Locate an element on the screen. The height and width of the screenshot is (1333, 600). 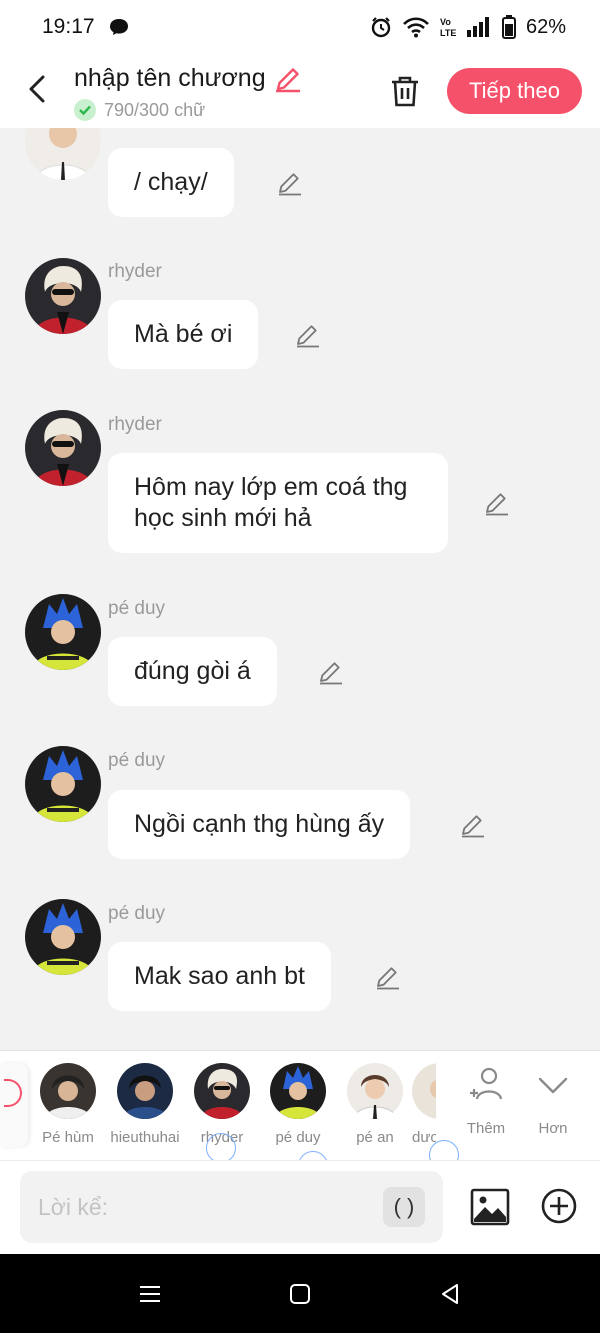
message-text: đúng gòi á is located at coordinates (192, 671).